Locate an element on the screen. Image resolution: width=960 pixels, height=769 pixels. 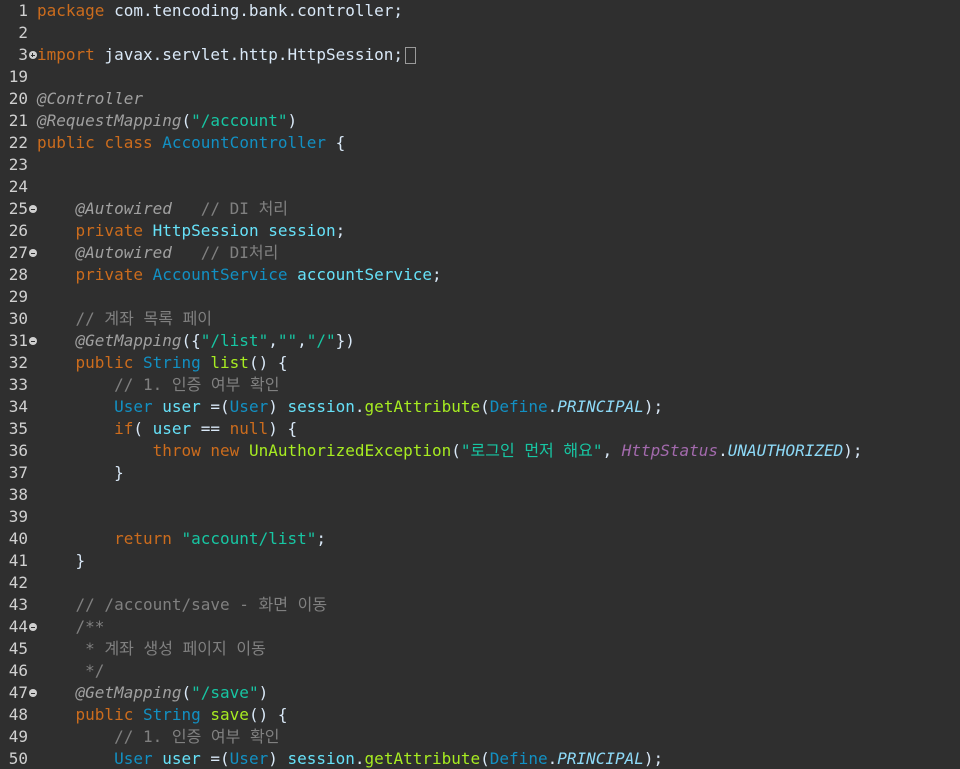
code-line: 19 is located at coordinates (480, 77).